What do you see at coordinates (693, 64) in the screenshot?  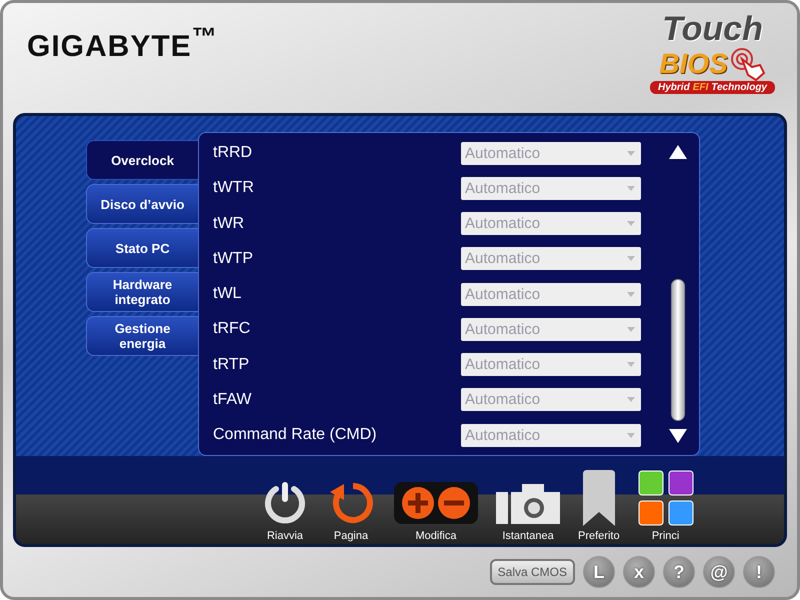 I see `logo-subtitle: BIOS` at bounding box center [693, 64].